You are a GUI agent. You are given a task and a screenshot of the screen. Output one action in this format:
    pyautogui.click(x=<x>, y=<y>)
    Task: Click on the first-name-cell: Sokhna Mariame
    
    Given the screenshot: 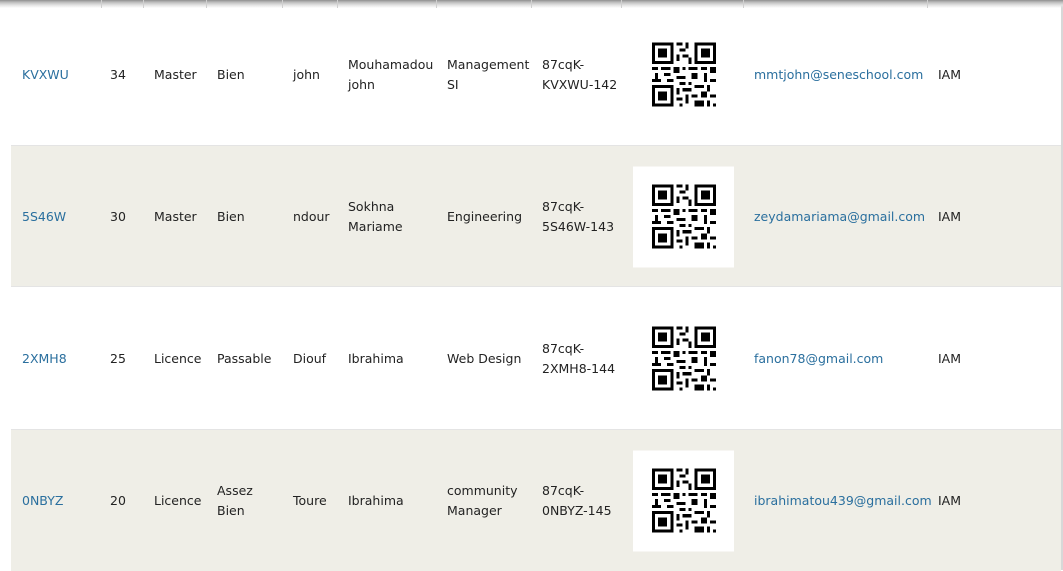 What is the action you would take?
    pyautogui.click(x=375, y=216)
    